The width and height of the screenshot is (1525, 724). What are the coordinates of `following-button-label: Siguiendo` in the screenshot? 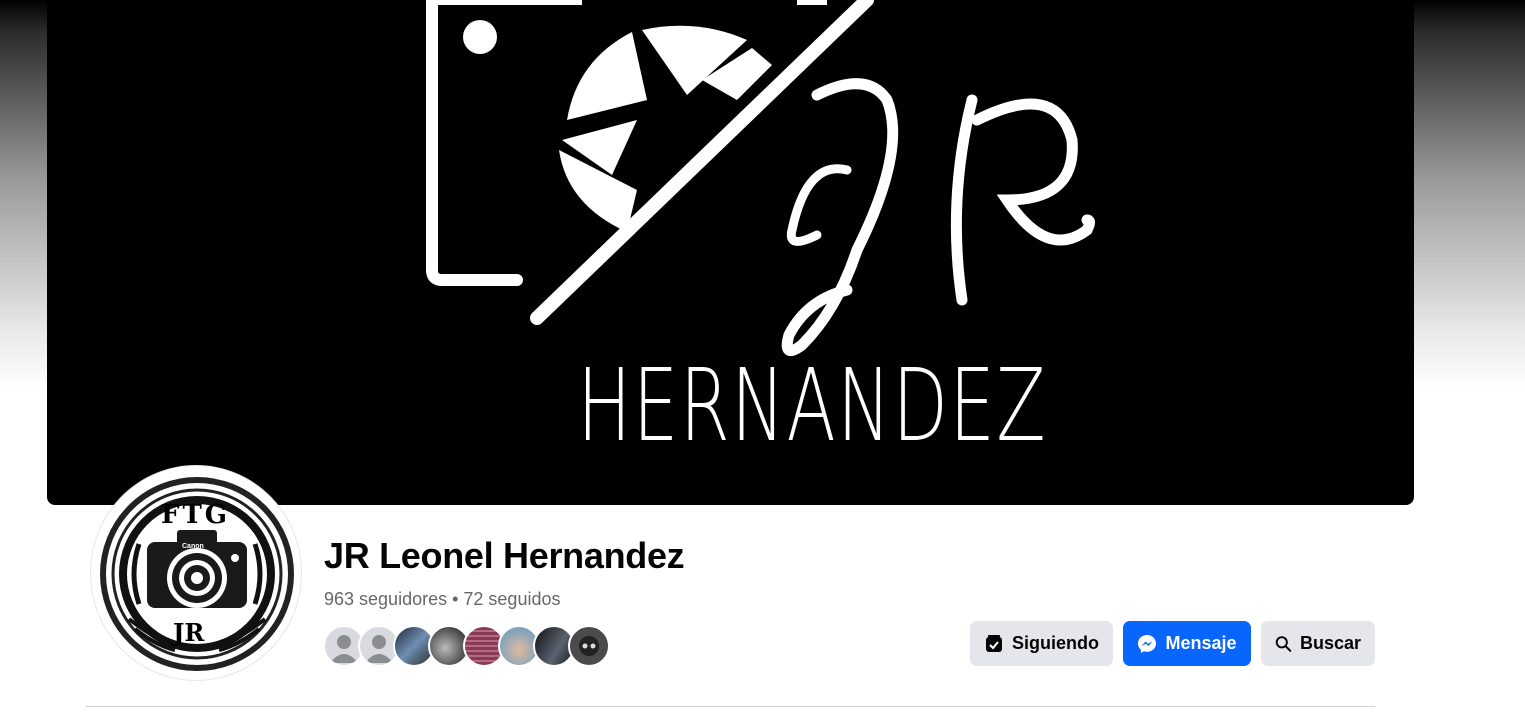 It's located at (1055, 643).